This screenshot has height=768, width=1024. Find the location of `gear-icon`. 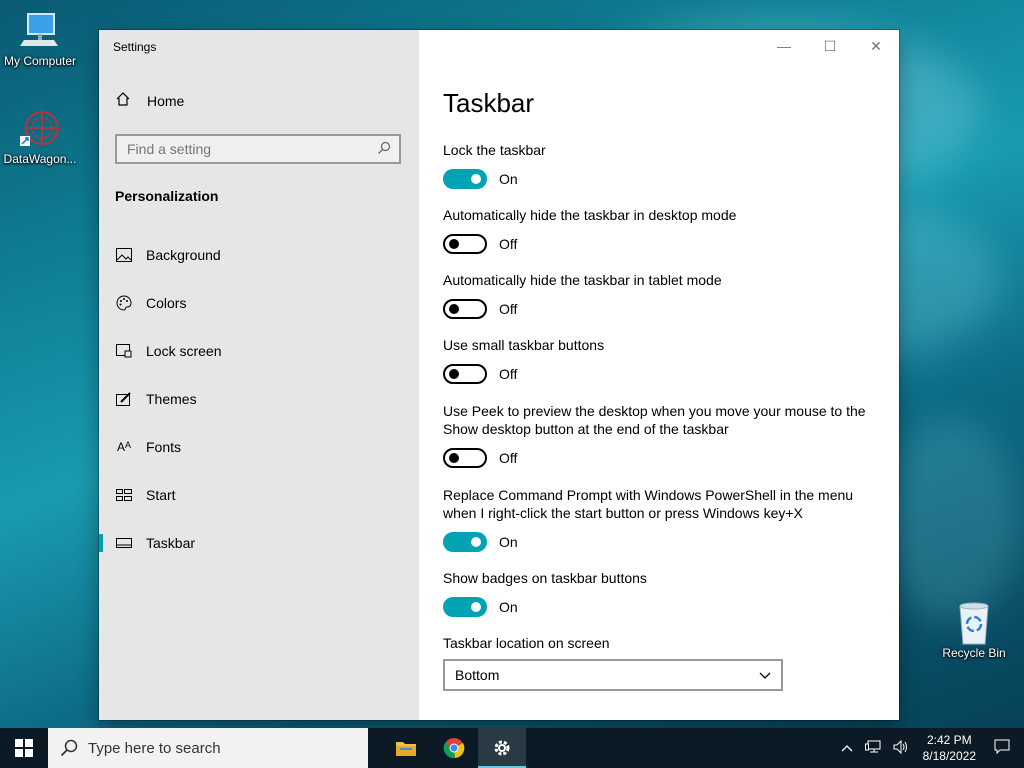

gear-icon is located at coordinates (502, 748).